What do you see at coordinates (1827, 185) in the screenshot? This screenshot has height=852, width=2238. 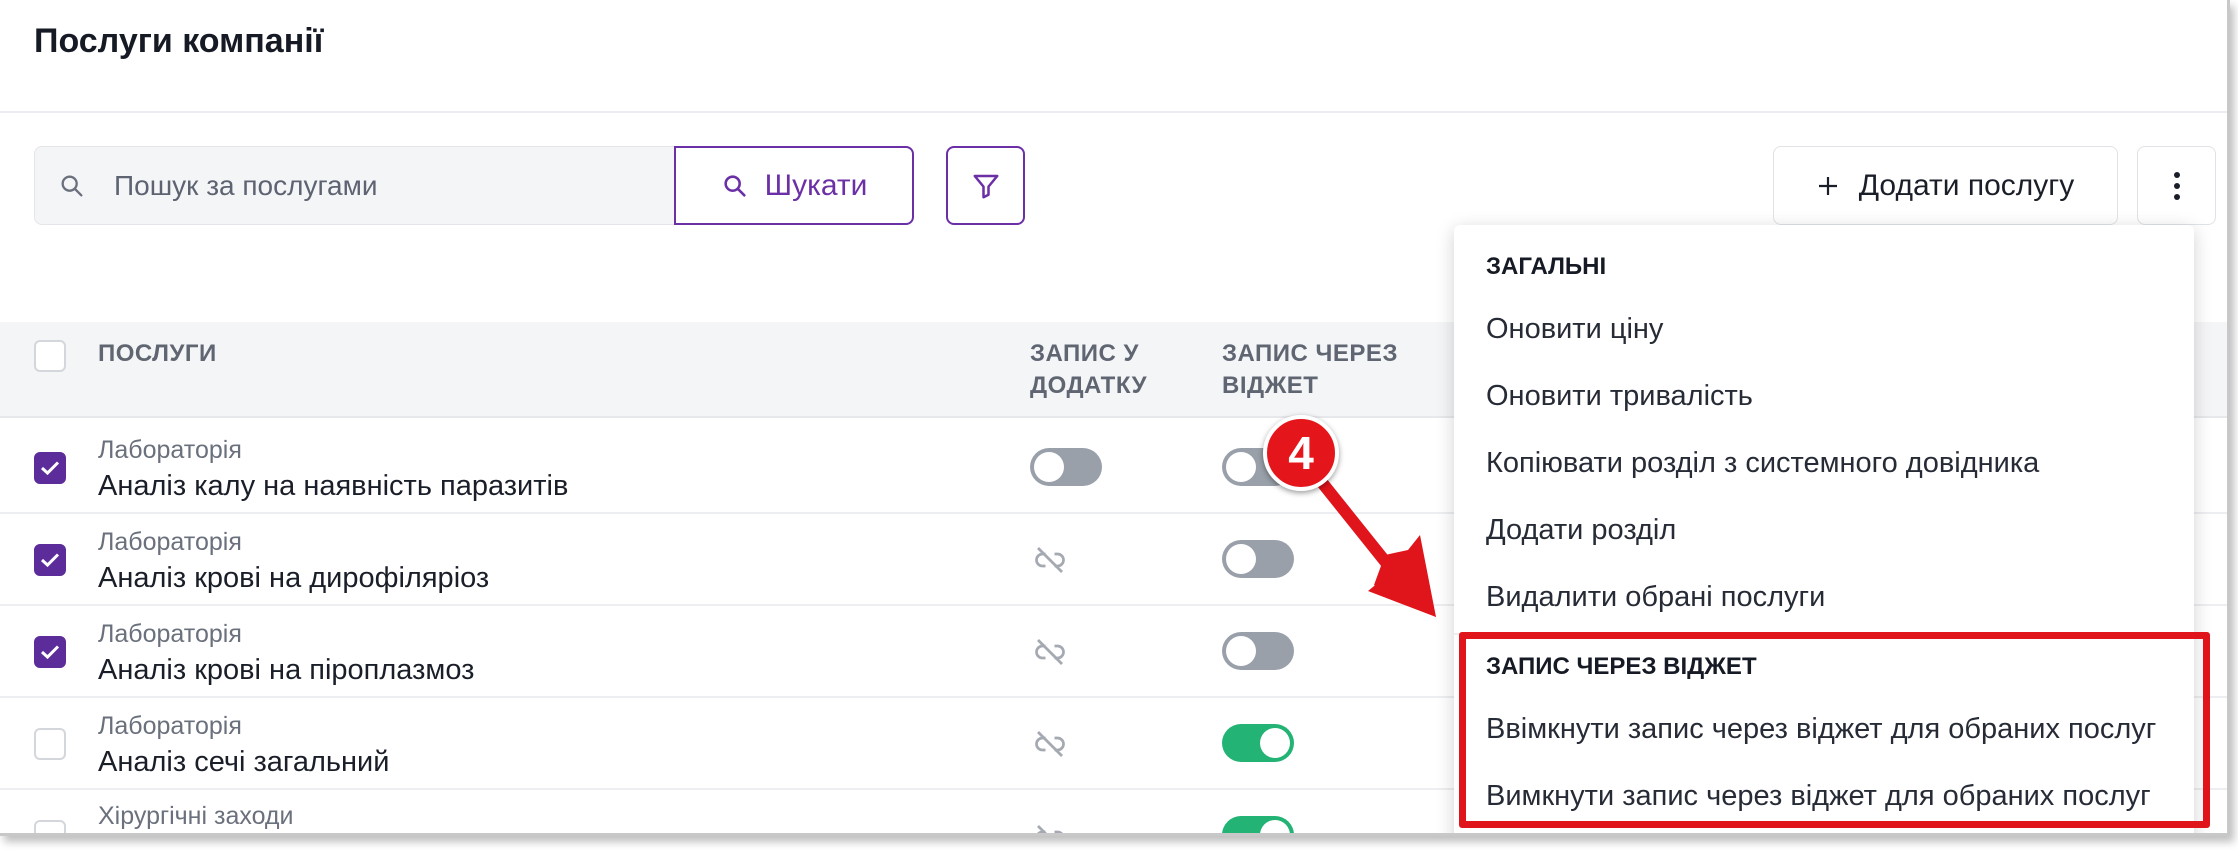 I see `plus-icon` at bounding box center [1827, 185].